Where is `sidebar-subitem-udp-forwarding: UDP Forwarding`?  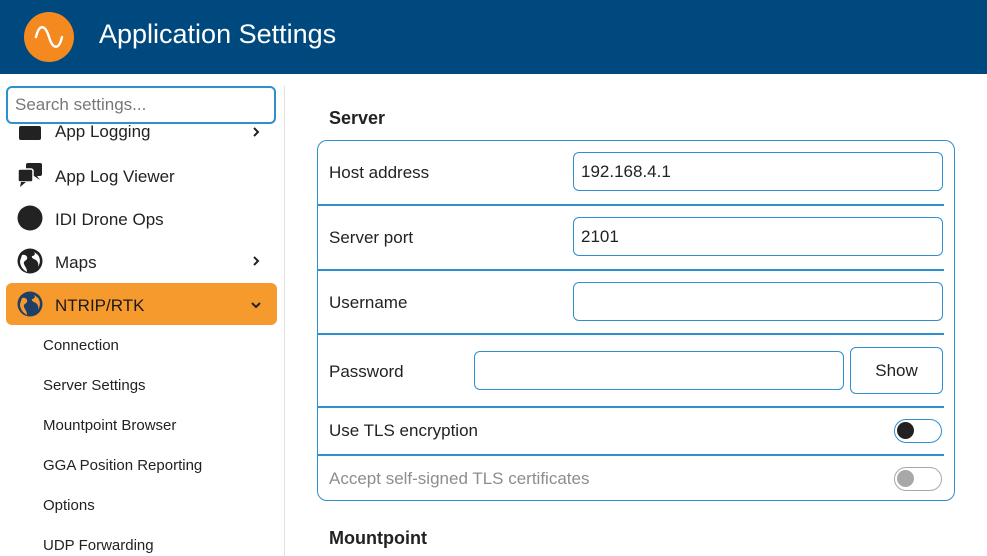 sidebar-subitem-udp-forwarding: UDP Forwarding is located at coordinates (98, 545).